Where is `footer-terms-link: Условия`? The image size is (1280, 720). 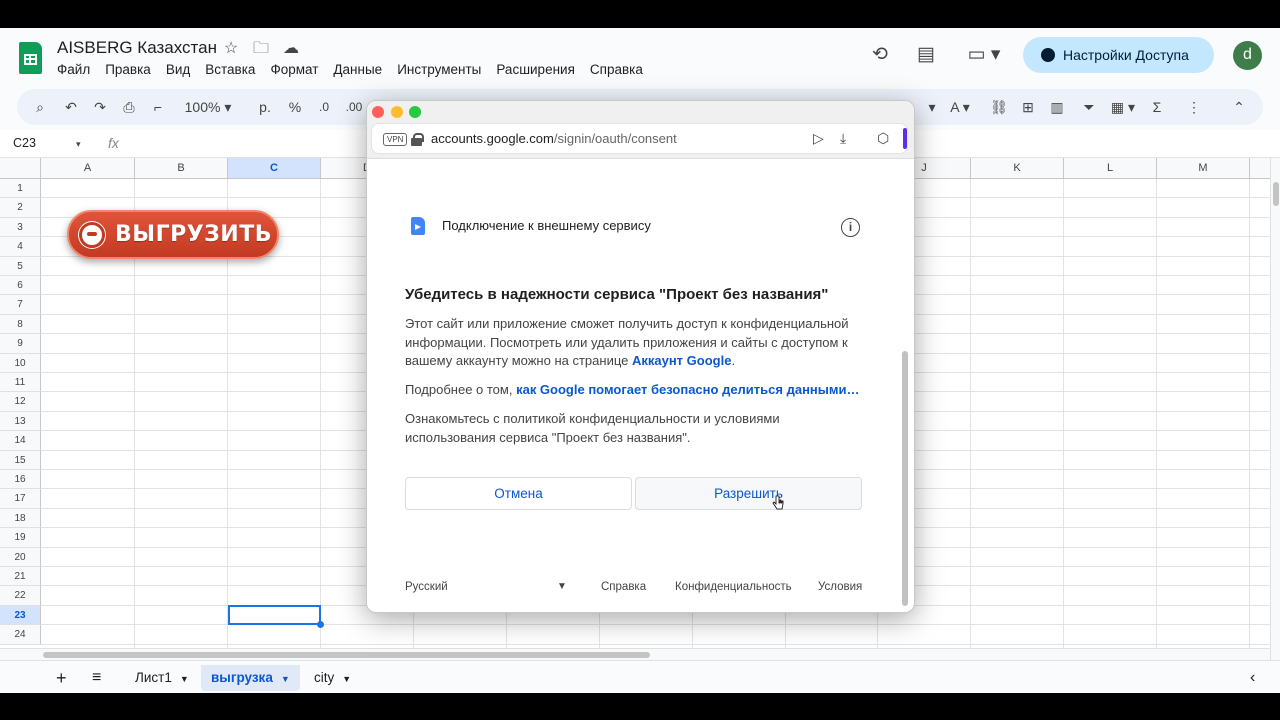 footer-terms-link: Условия is located at coordinates (840, 587).